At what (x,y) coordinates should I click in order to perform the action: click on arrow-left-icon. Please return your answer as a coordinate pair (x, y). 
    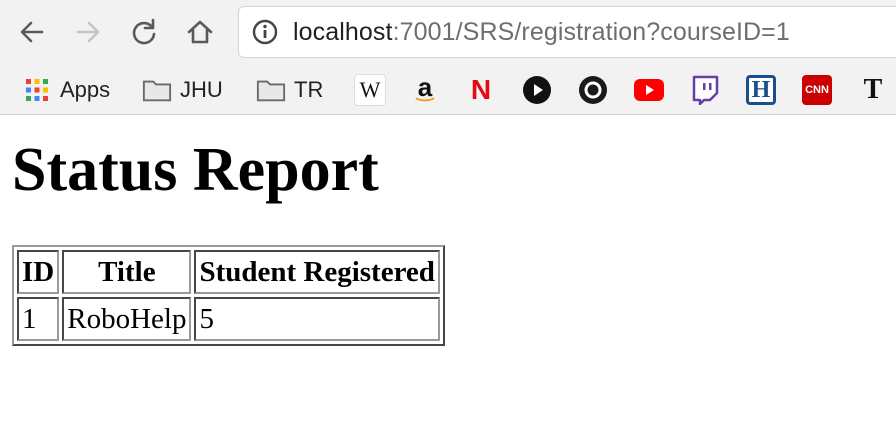
    Looking at the image, I should click on (32, 32).